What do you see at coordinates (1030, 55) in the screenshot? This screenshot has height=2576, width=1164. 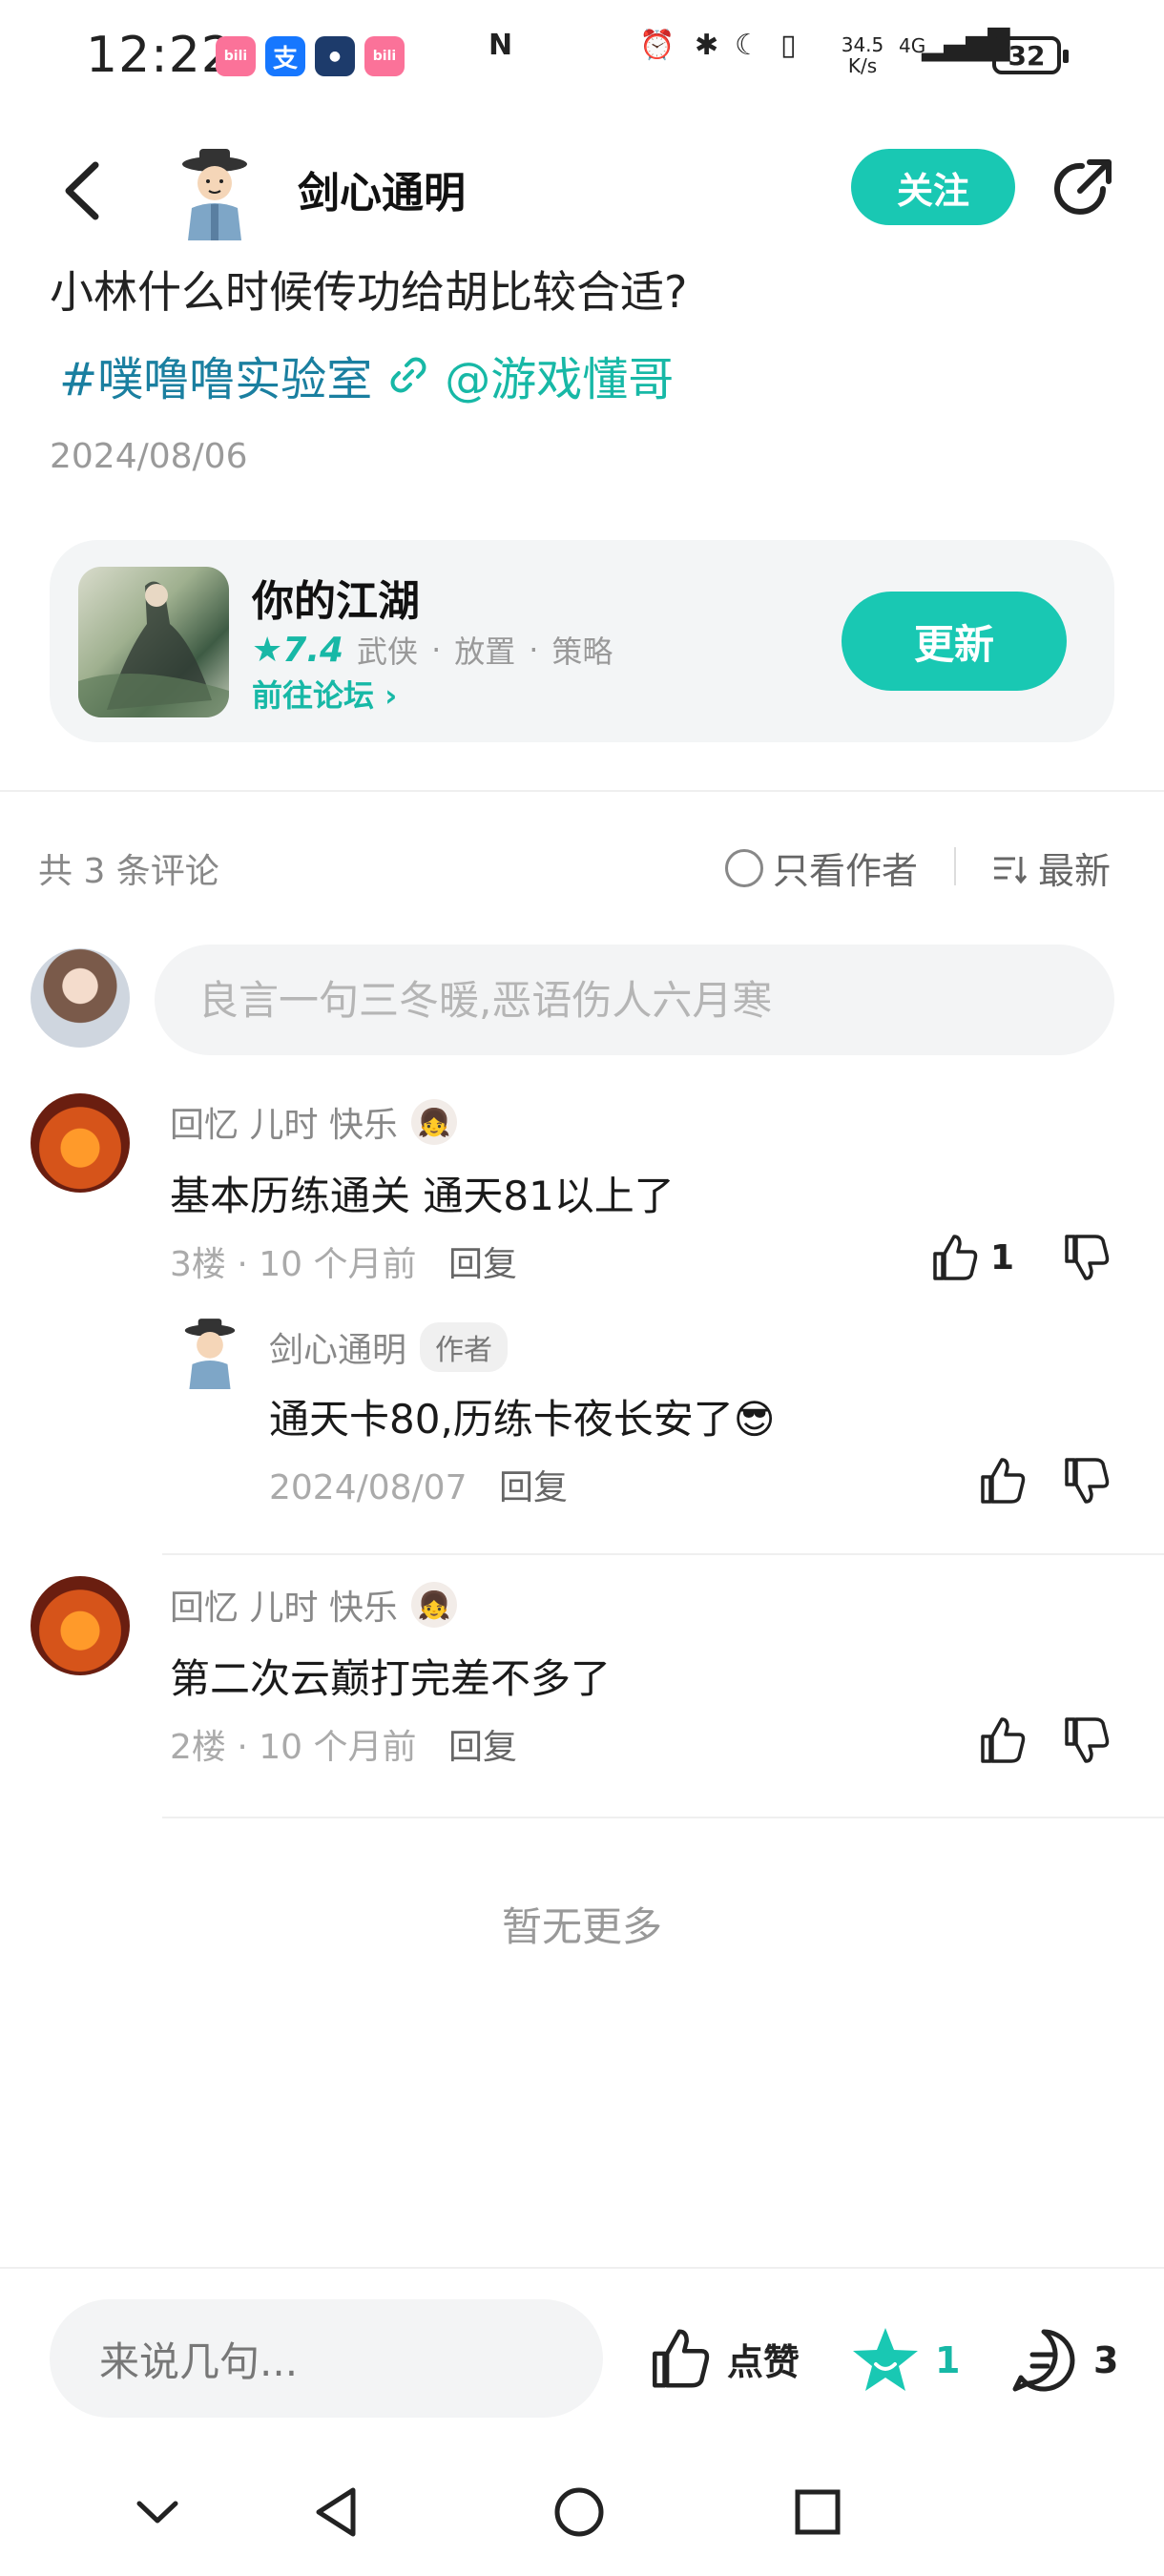 I see `battery-indicator: 32` at bounding box center [1030, 55].